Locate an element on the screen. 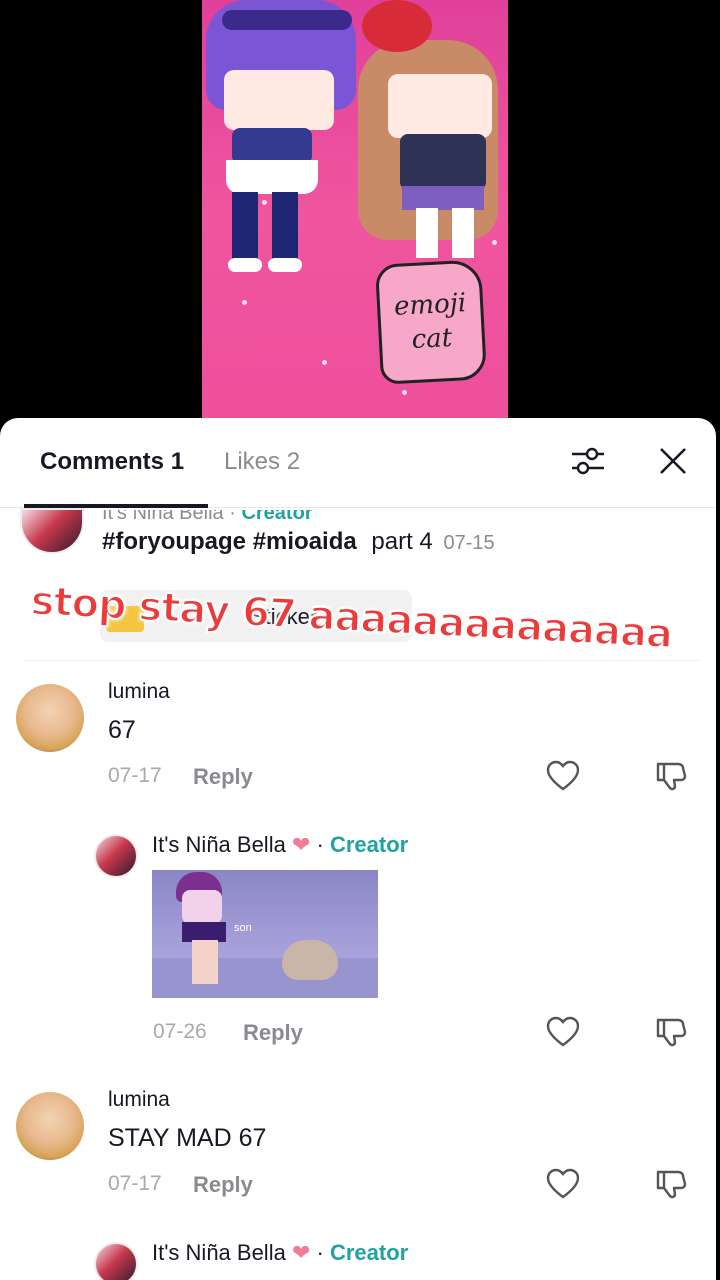 This screenshot has height=1280, width=720. caption-text-row: #foryoupage #mioaida part 4 07-15 is located at coordinates (298, 542).